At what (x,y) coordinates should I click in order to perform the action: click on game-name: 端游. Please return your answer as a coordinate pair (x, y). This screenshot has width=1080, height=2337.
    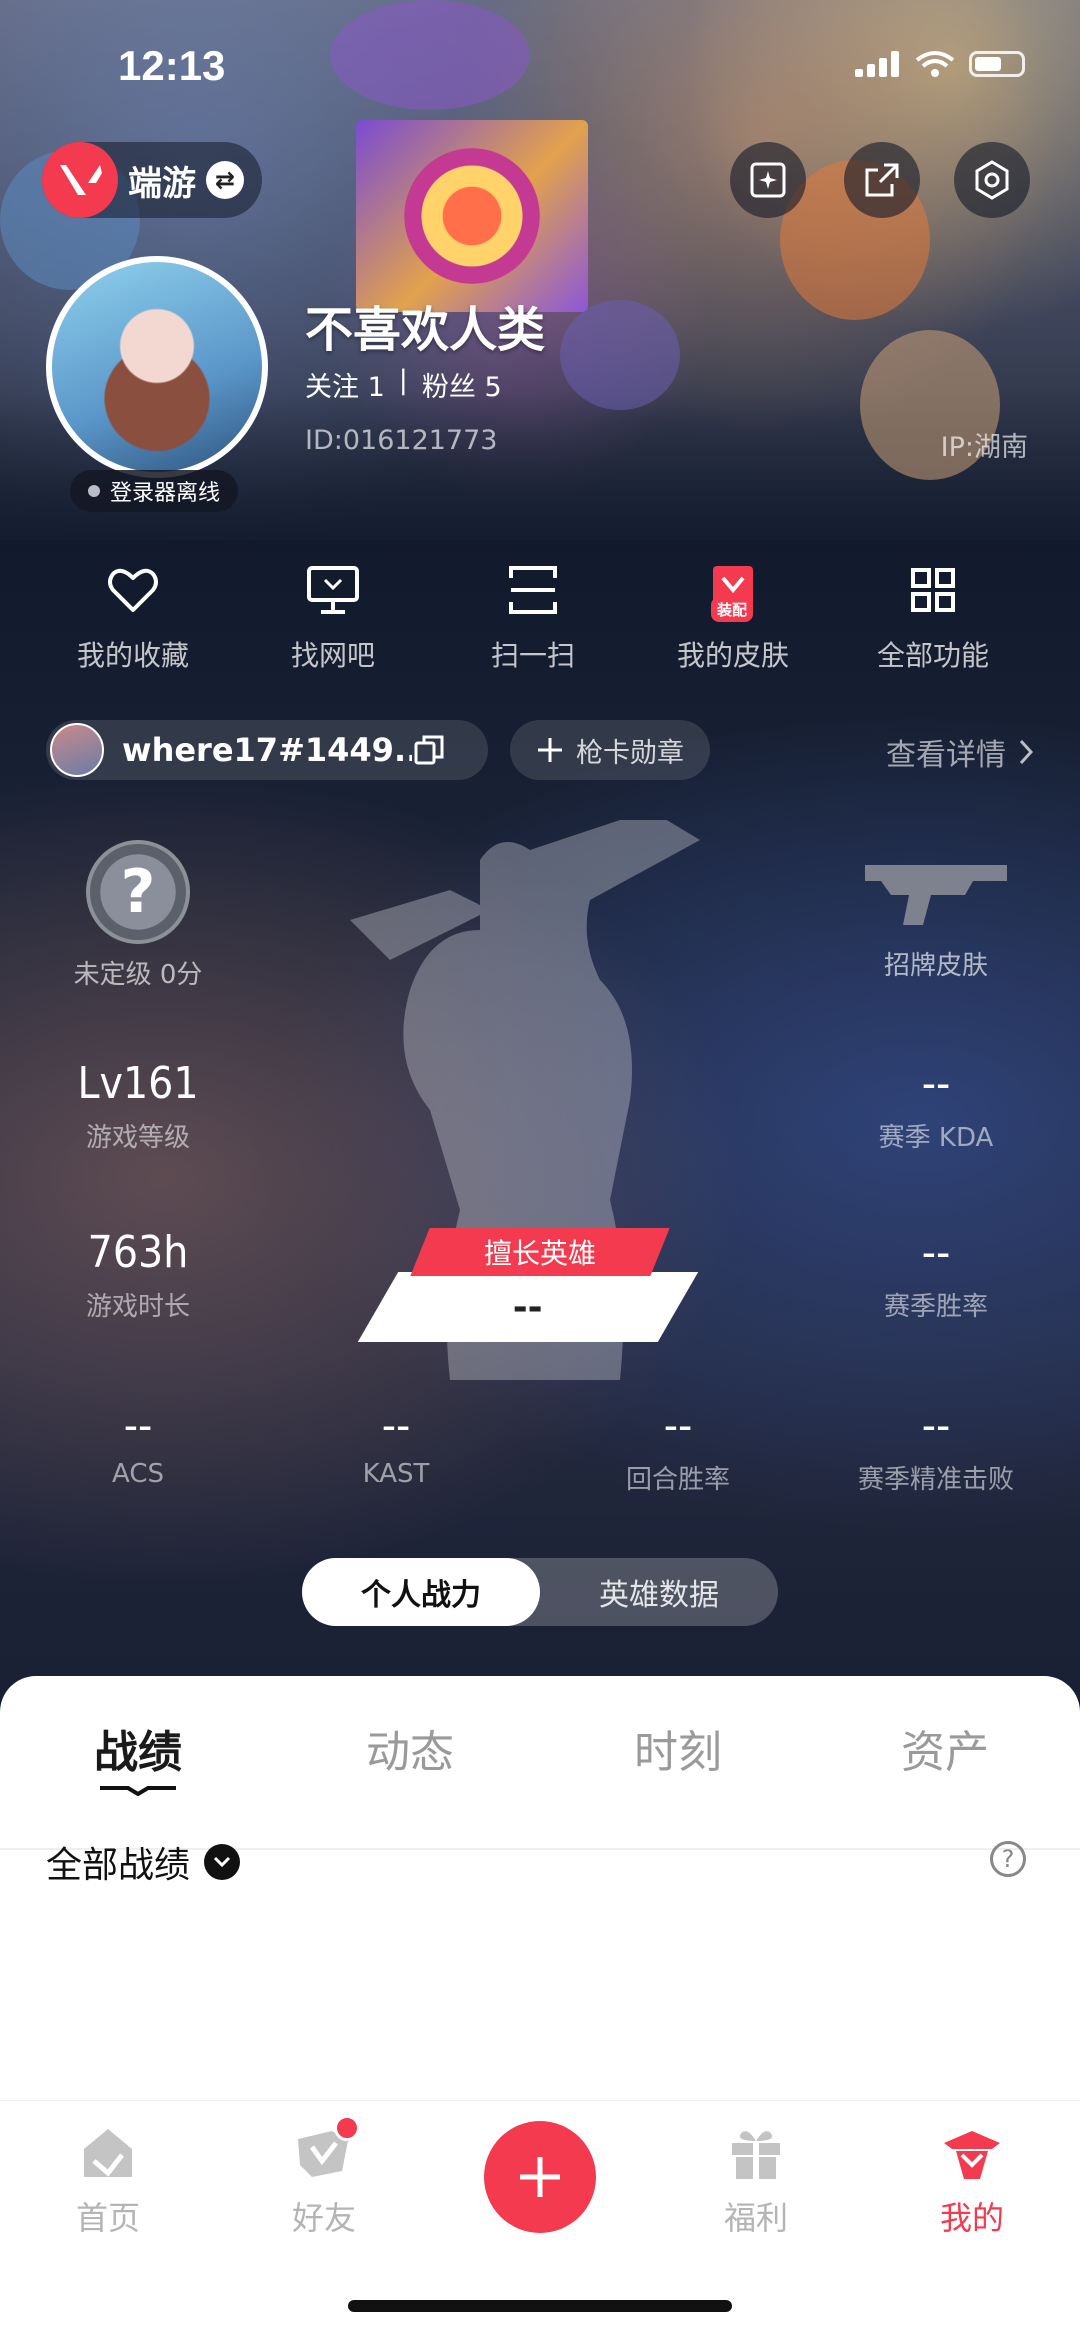
    Looking at the image, I should click on (162, 183).